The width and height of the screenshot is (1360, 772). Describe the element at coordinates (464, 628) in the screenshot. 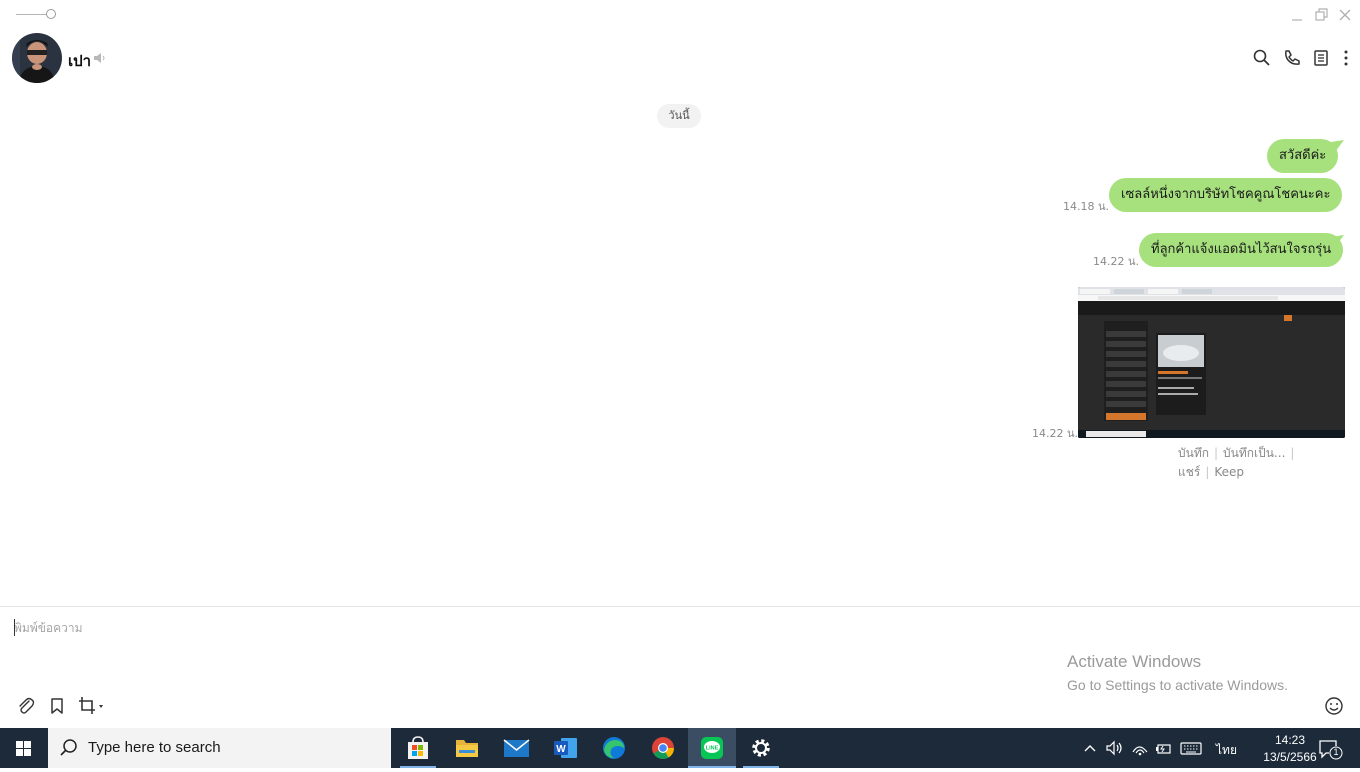

I see `message-input` at that location.